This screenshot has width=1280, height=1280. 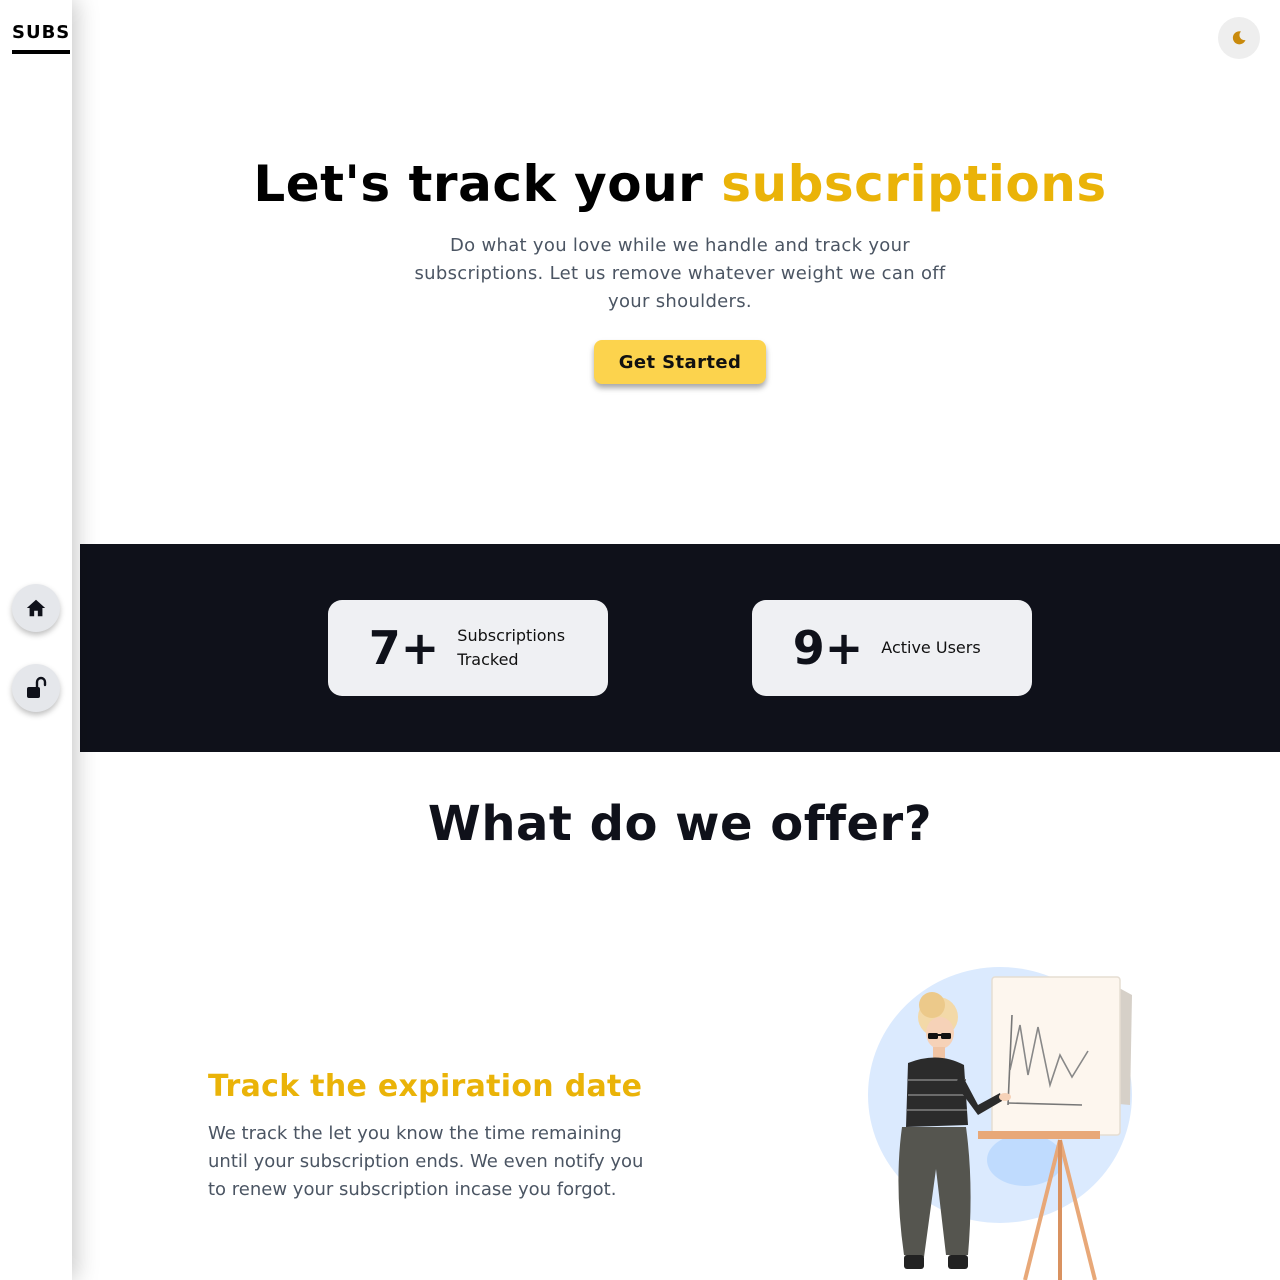 What do you see at coordinates (36, 640) in the screenshot?
I see `sidebar: SUBS` at bounding box center [36, 640].